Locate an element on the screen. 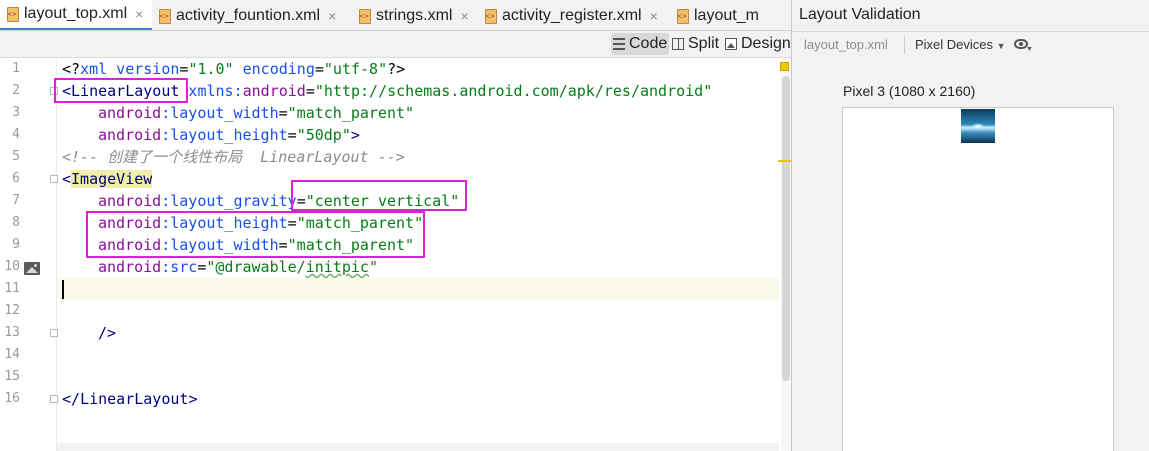  code-line: android:layout_height="50dp"> is located at coordinates (438, 135).